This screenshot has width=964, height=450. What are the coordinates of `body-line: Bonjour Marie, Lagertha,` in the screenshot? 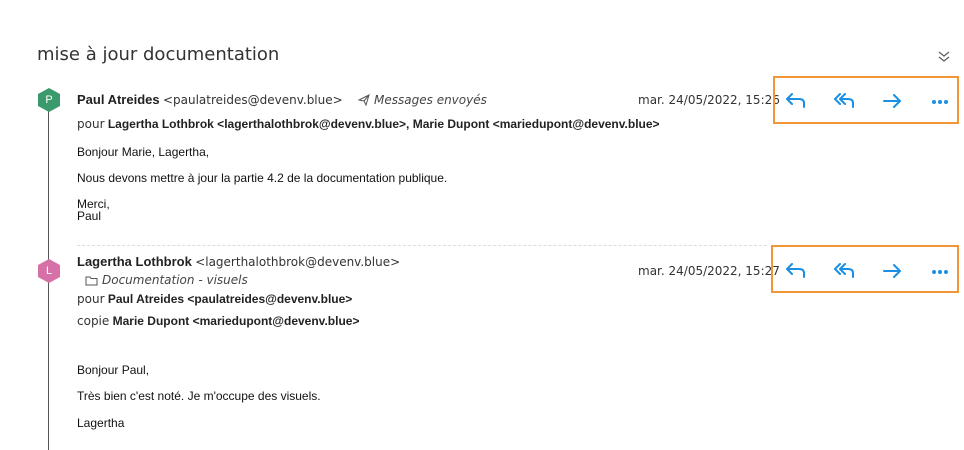 It's located at (143, 152).